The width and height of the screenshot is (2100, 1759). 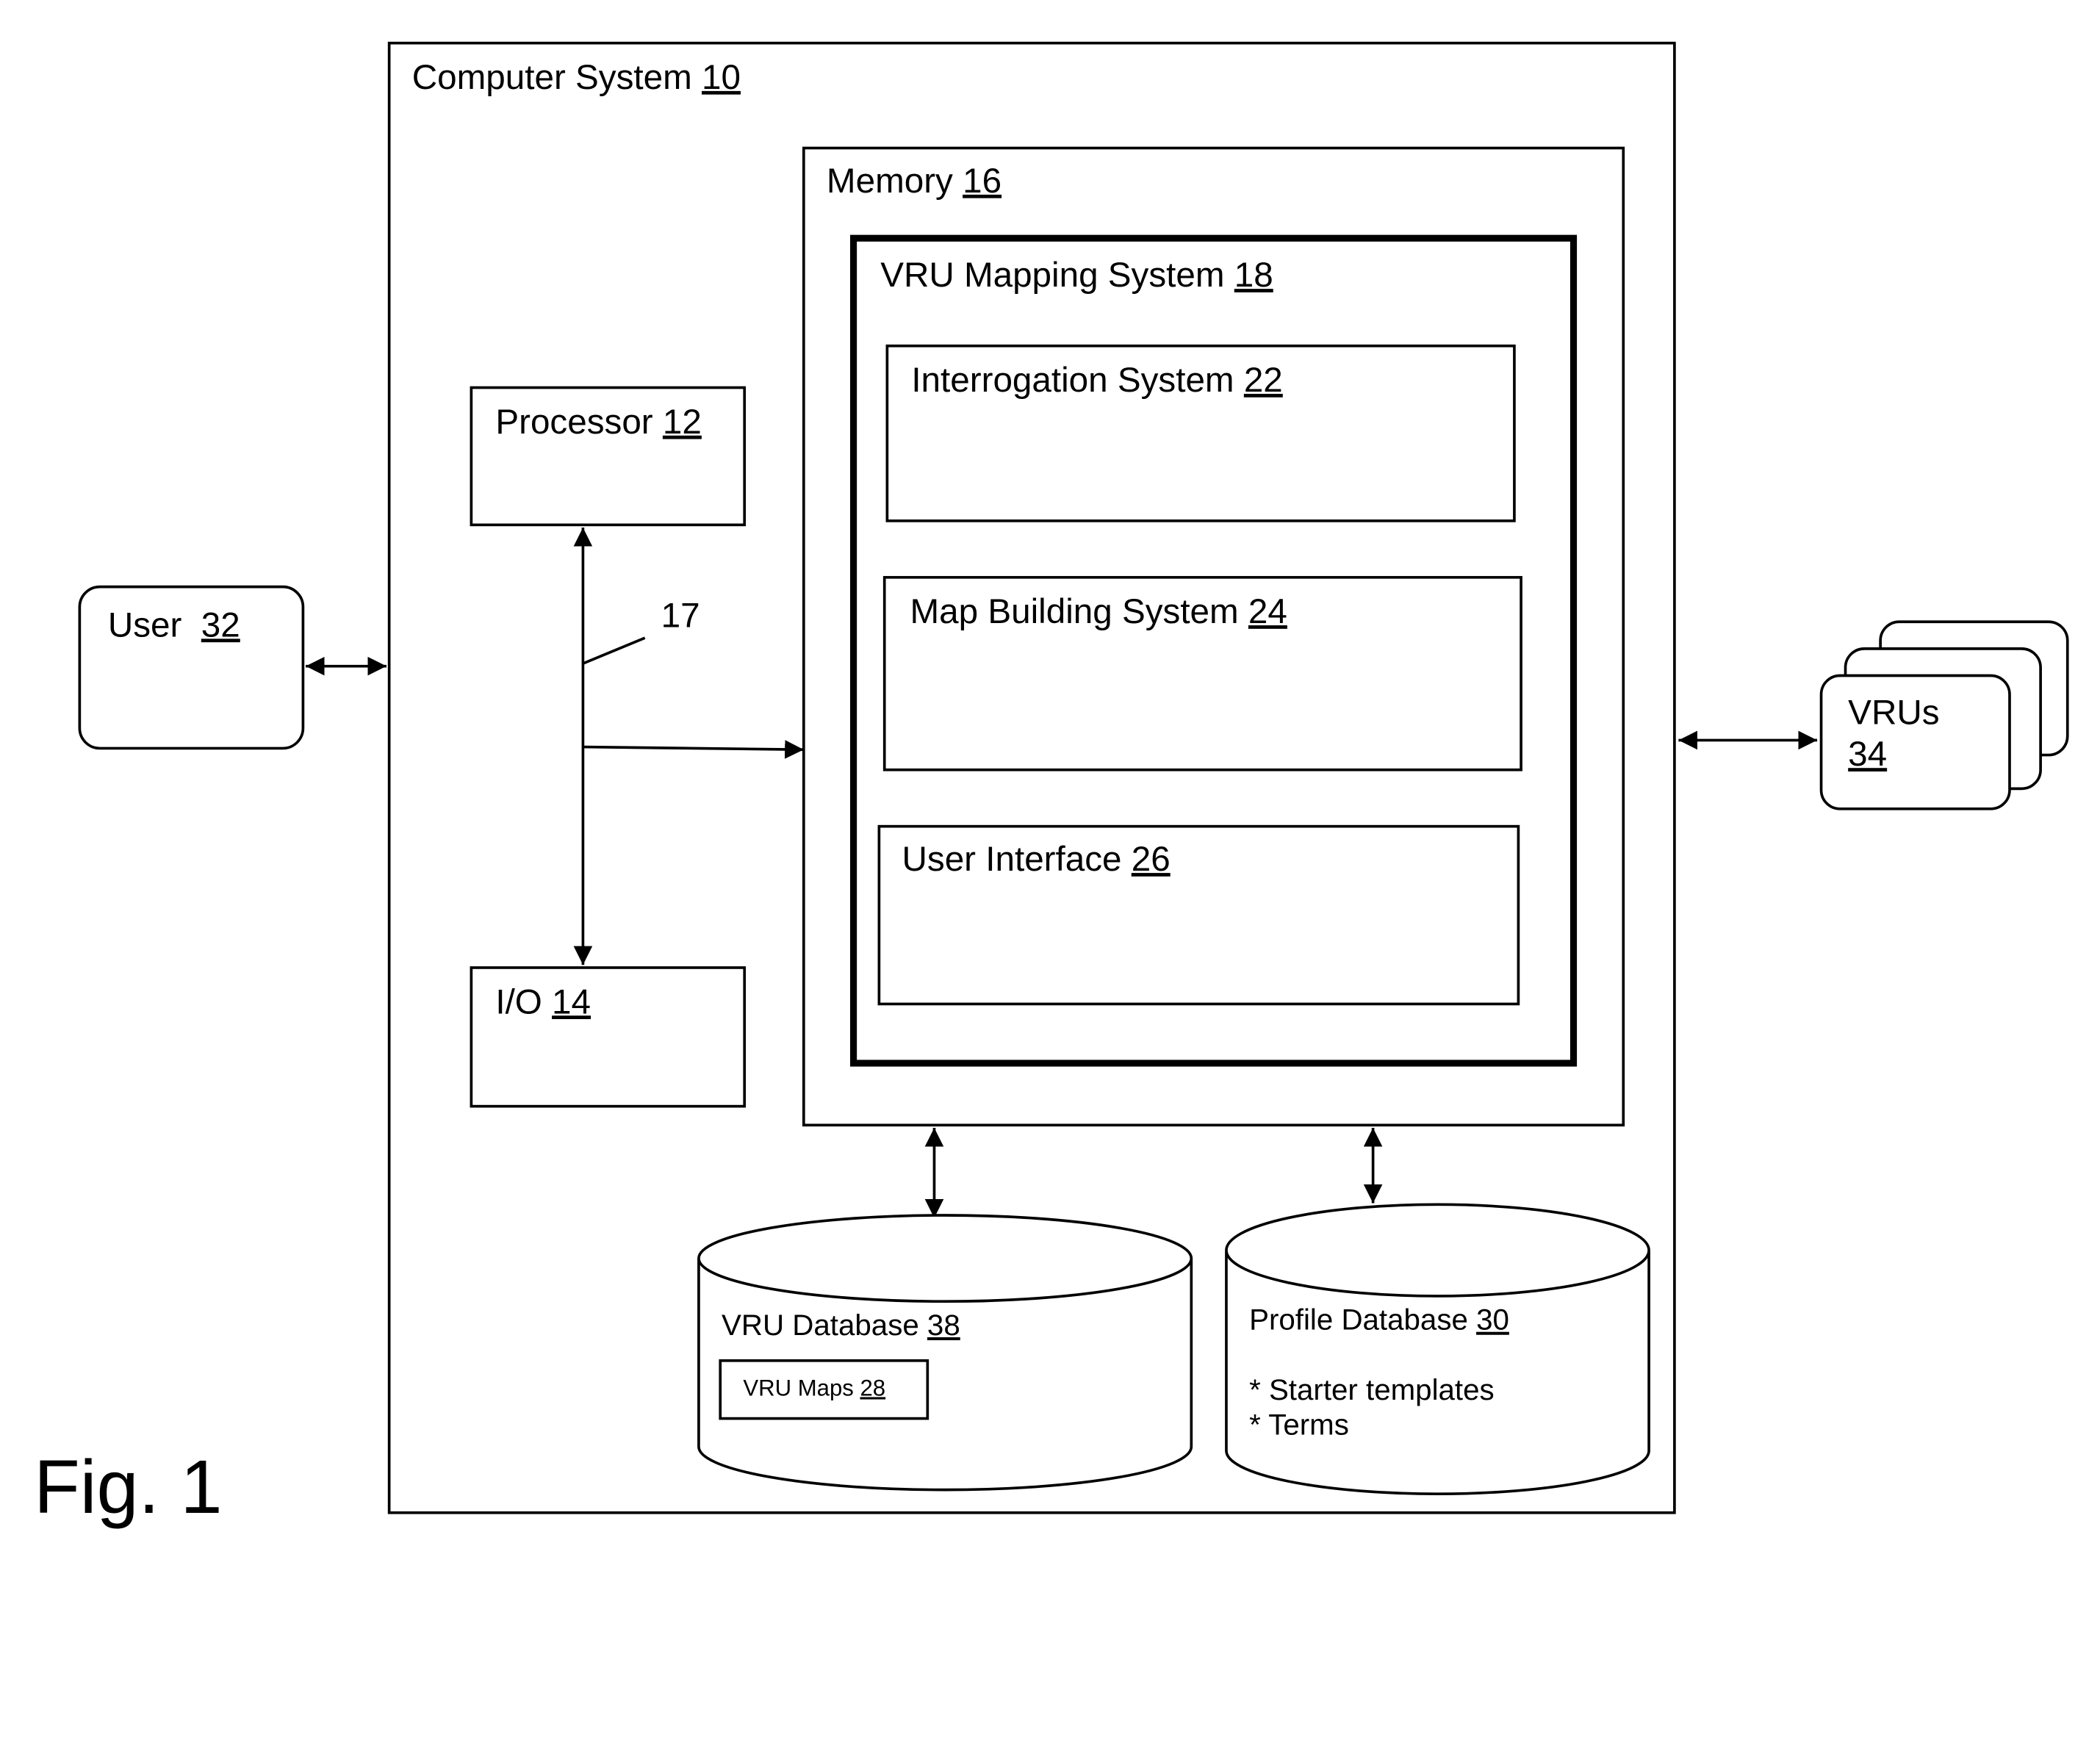 I want to click on user-label: User 32, so click(x=174, y=625).